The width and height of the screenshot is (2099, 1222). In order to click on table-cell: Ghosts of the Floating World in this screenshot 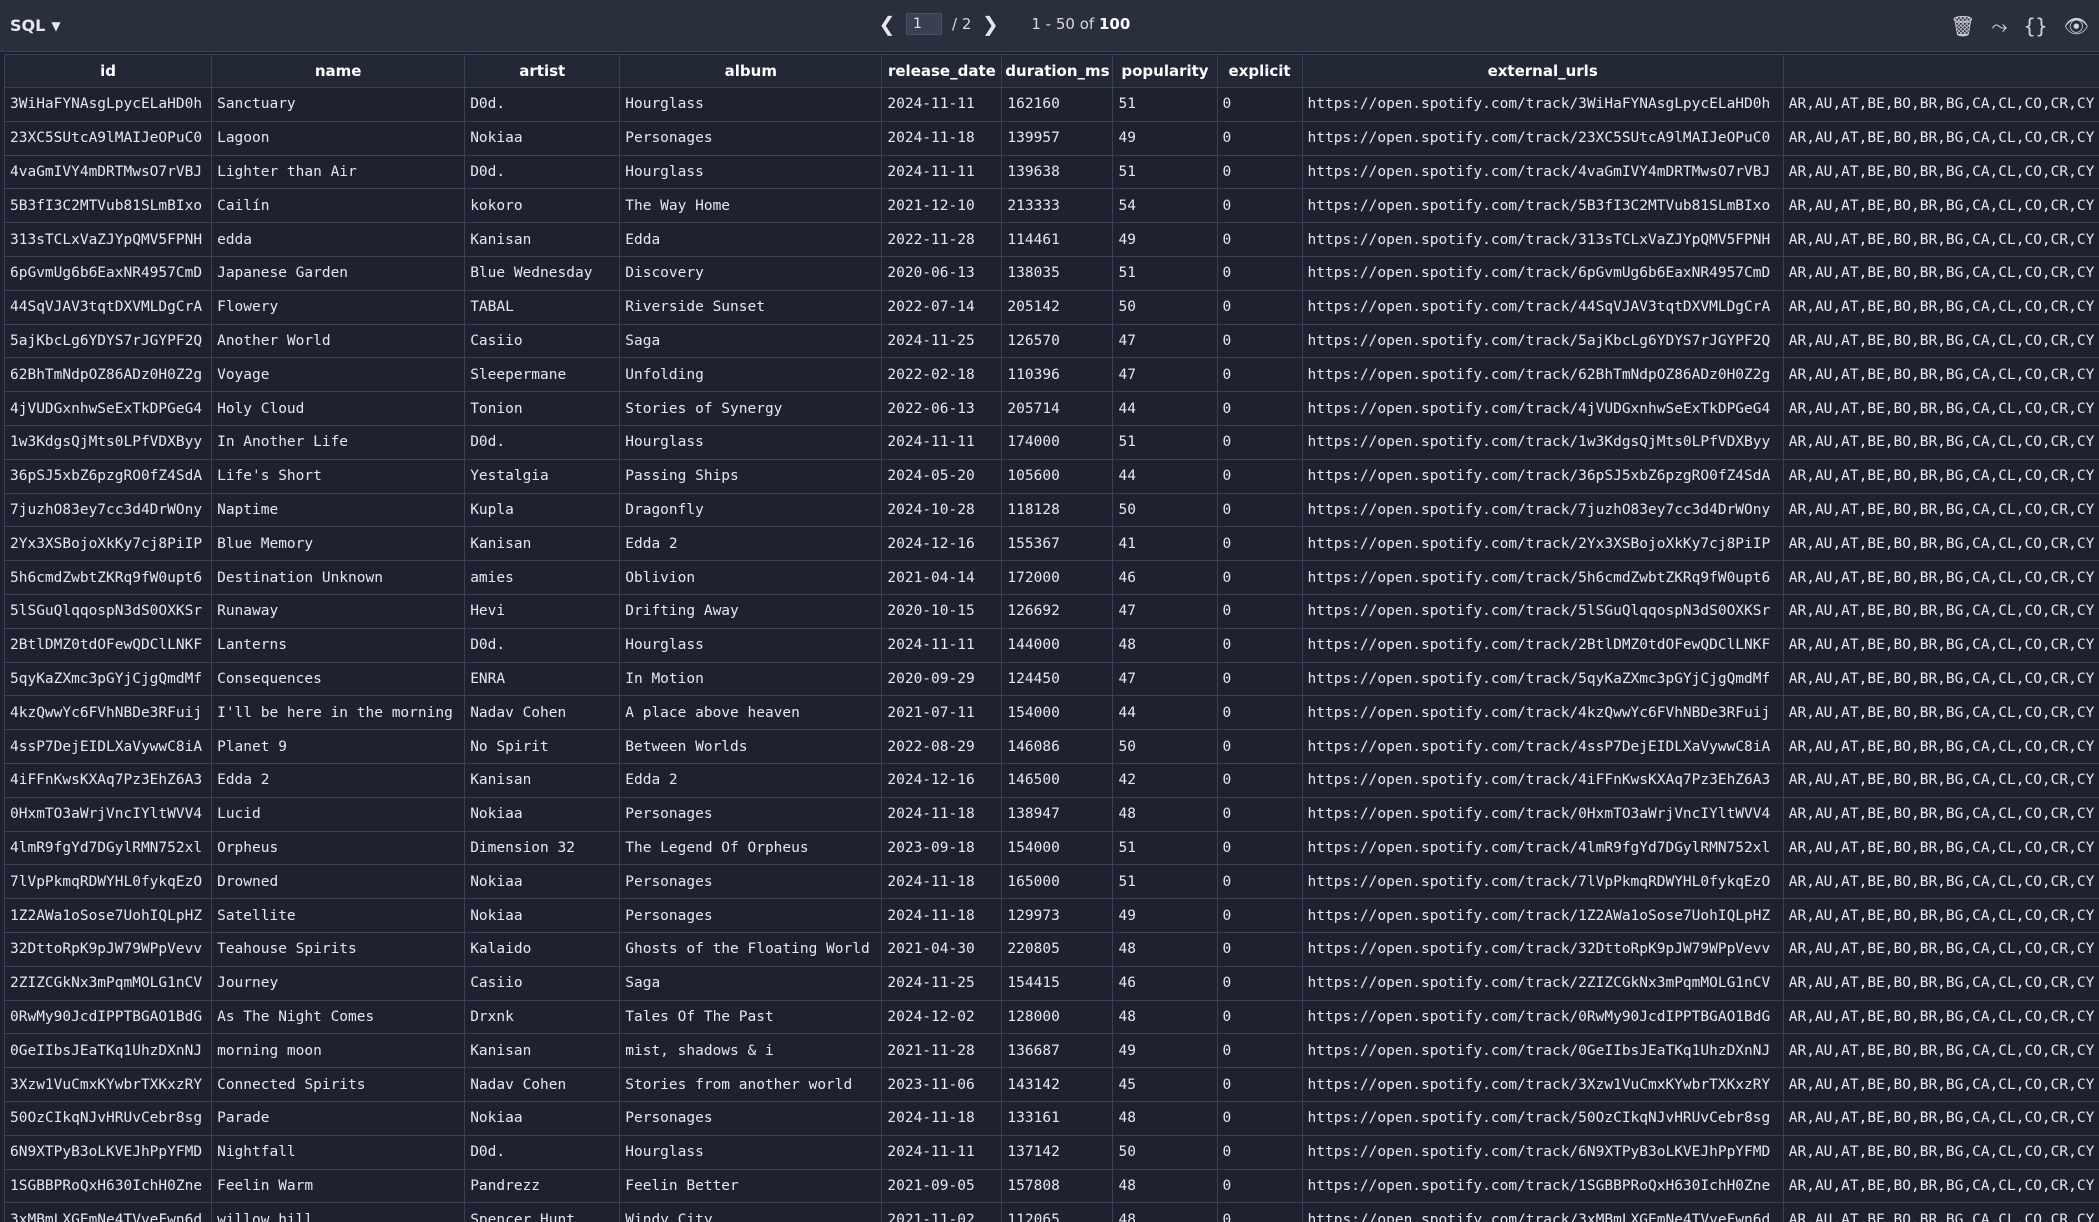, I will do `click(751, 949)`.